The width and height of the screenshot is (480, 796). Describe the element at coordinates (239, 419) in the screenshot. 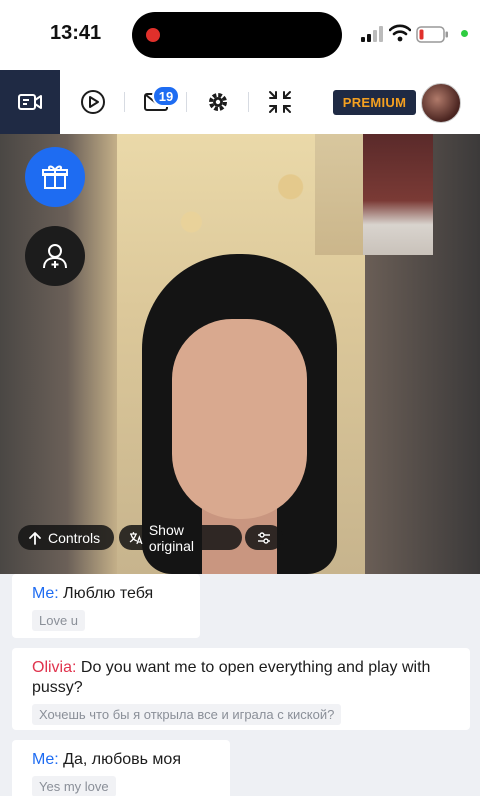

I see `video-figure-face` at that location.